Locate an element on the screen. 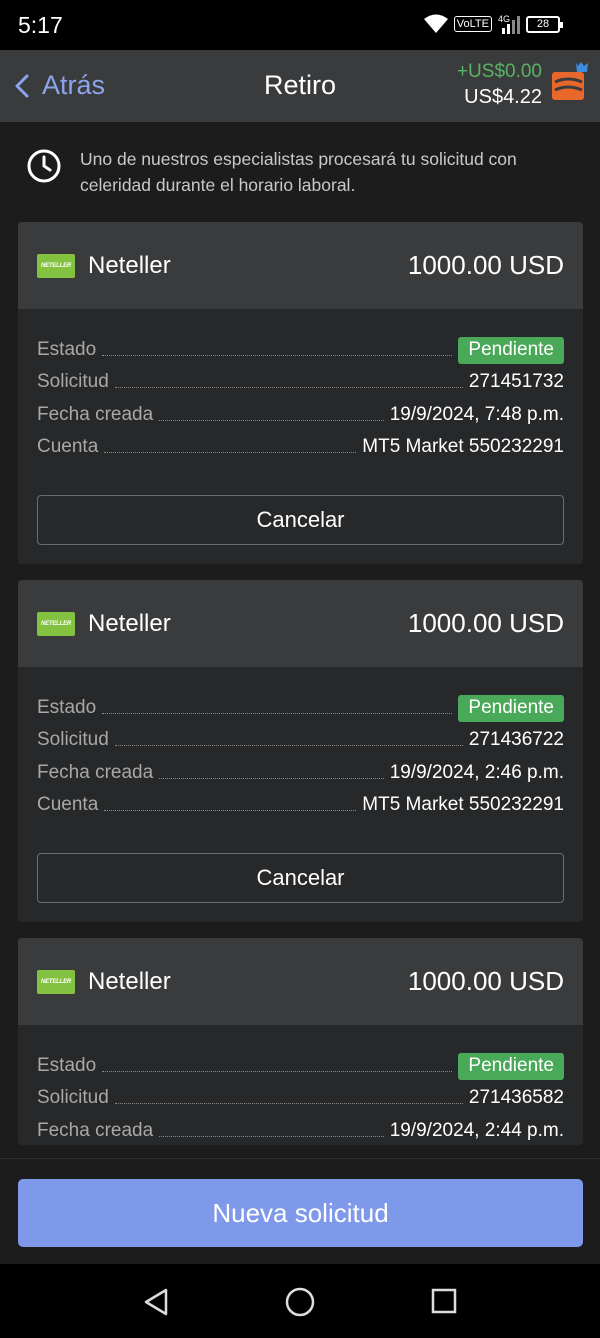  battery-icon: 28 is located at coordinates (544, 24).